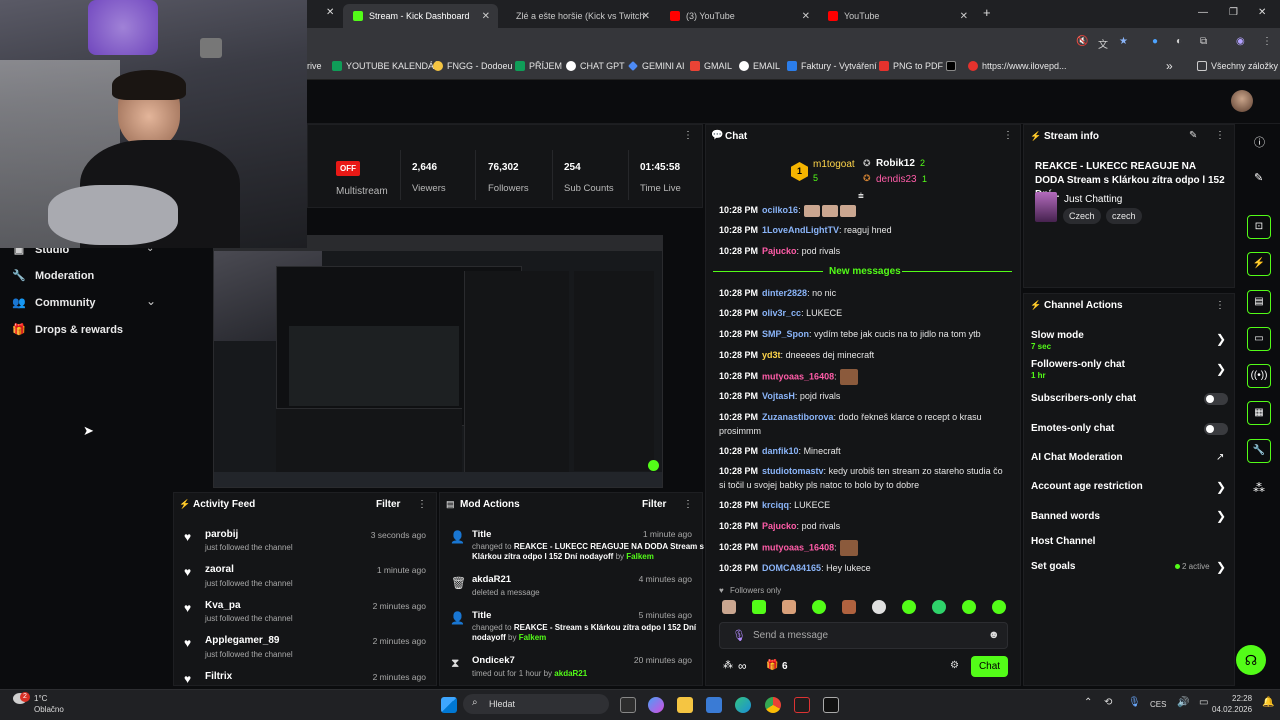 The image size is (1280, 720). What do you see at coordinates (1242, 101) in the screenshot?
I see `avatar` at bounding box center [1242, 101].